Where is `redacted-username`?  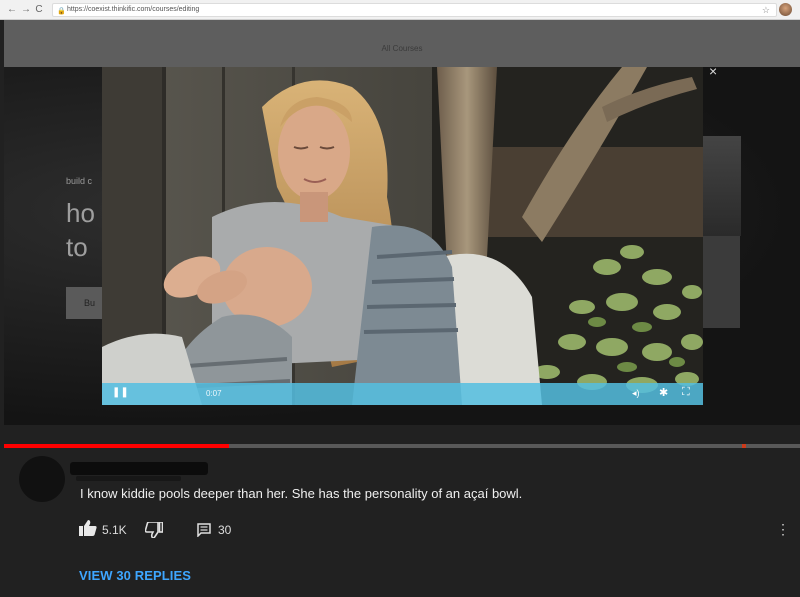 redacted-username is located at coordinates (139, 468).